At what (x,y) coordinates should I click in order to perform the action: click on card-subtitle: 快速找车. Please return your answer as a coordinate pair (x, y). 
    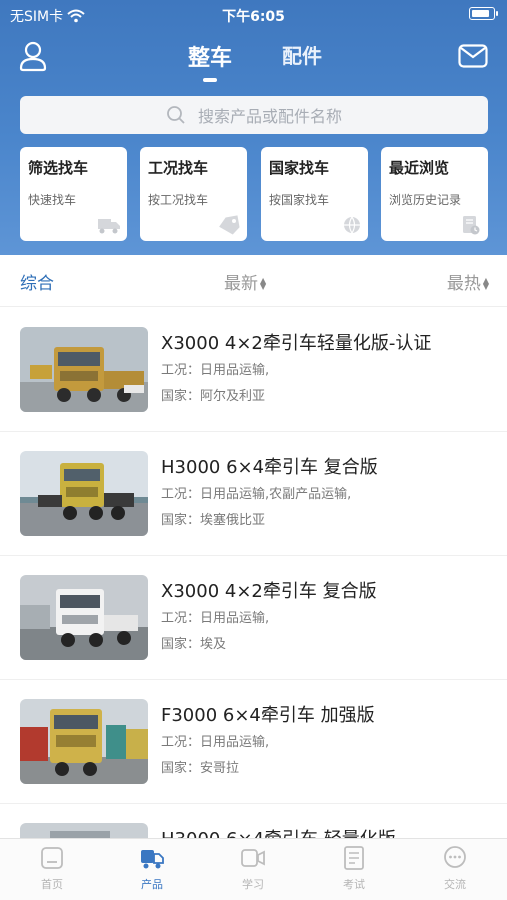
    Looking at the image, I should click on (52, 200).